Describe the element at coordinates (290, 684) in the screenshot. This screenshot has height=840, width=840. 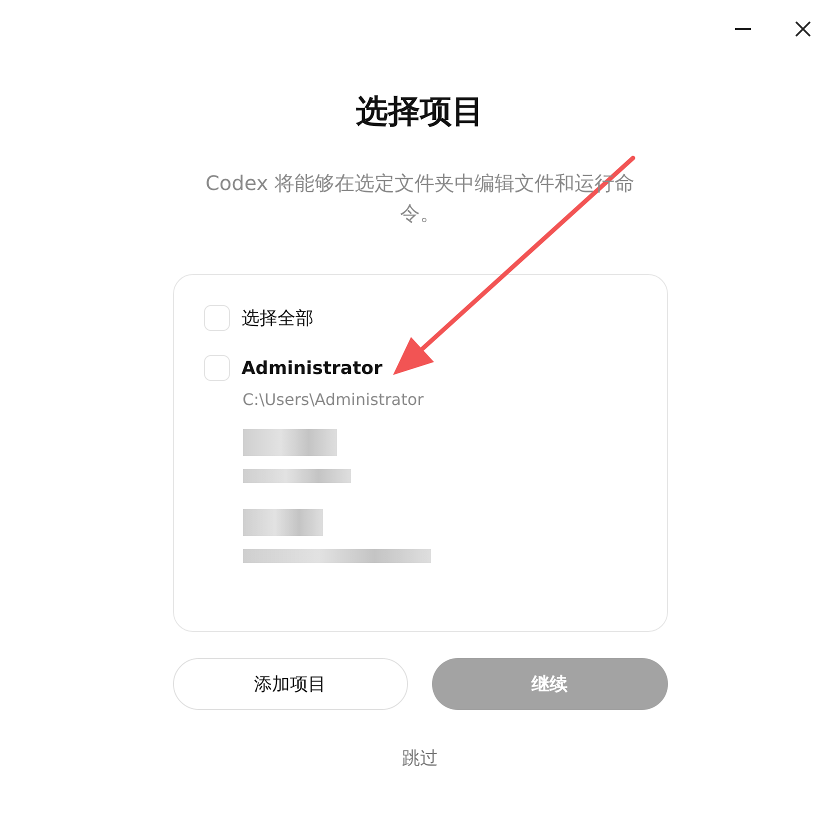
I see `add-project-button: 添加项目` at that location.